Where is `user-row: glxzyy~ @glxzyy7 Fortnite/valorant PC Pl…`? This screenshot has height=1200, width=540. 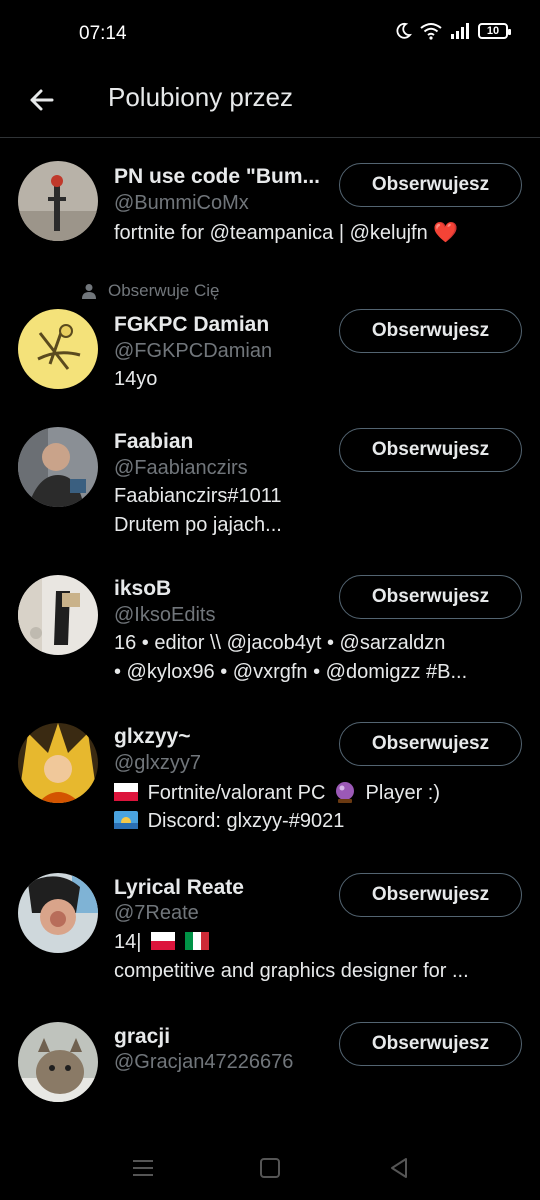 user-row: glxzyy~ @glxzyy7 Fortnite/valorant PC Pl… is located at coordinates (270, 794).